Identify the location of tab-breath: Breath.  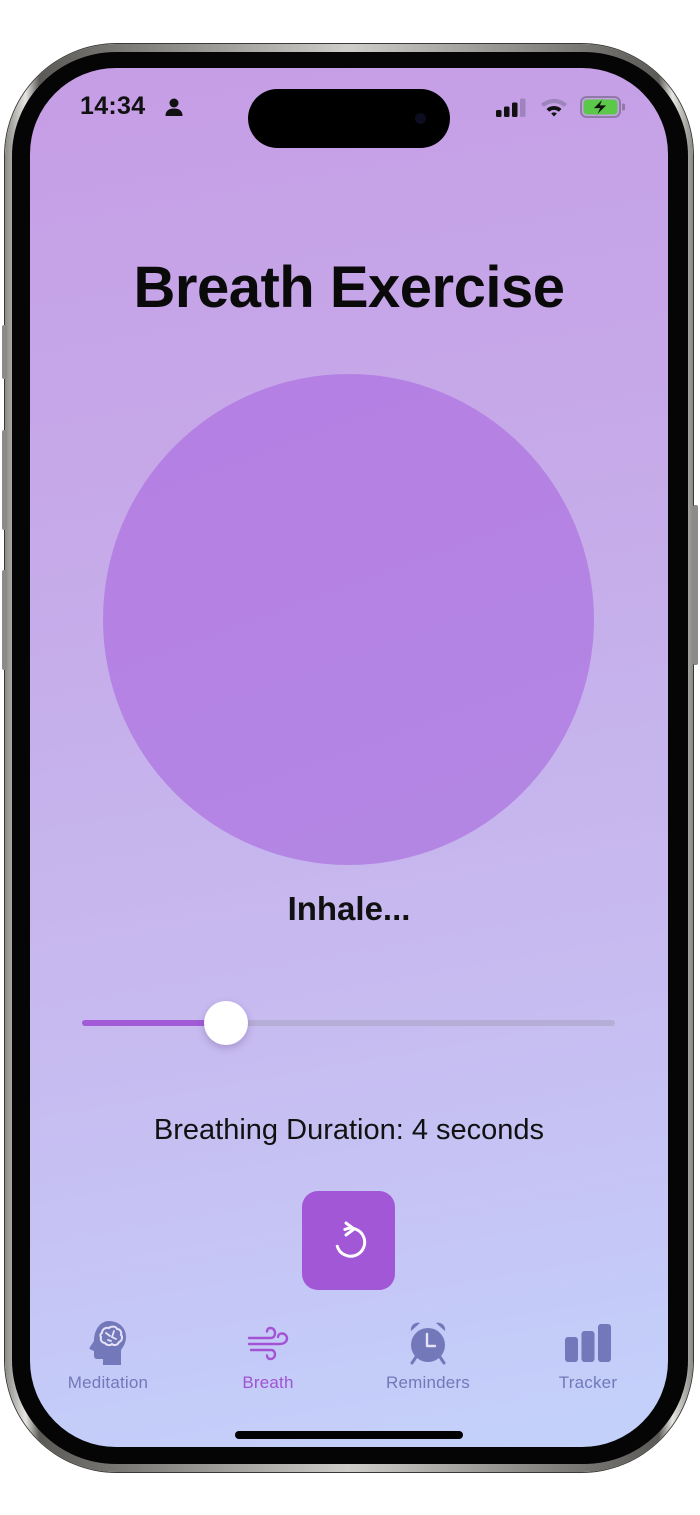
(268, 1355).